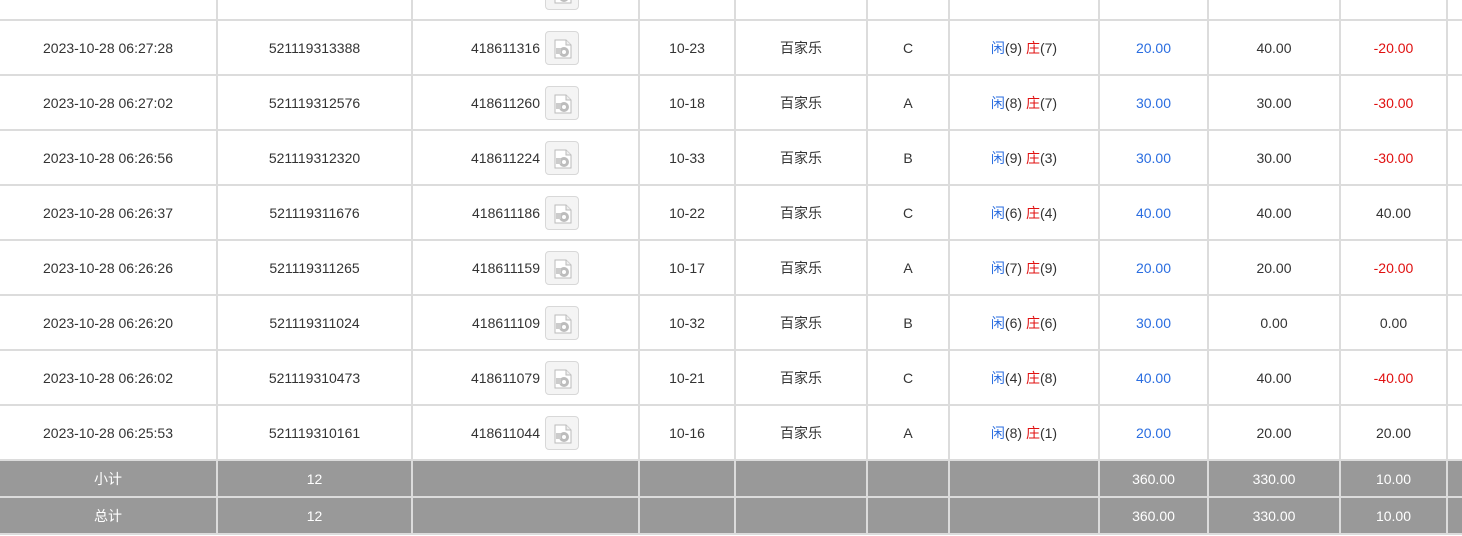 Image resolution: width=1462 pixels, height=536 pixels. I want to click on table-number: 10-22, so click(687, 212).